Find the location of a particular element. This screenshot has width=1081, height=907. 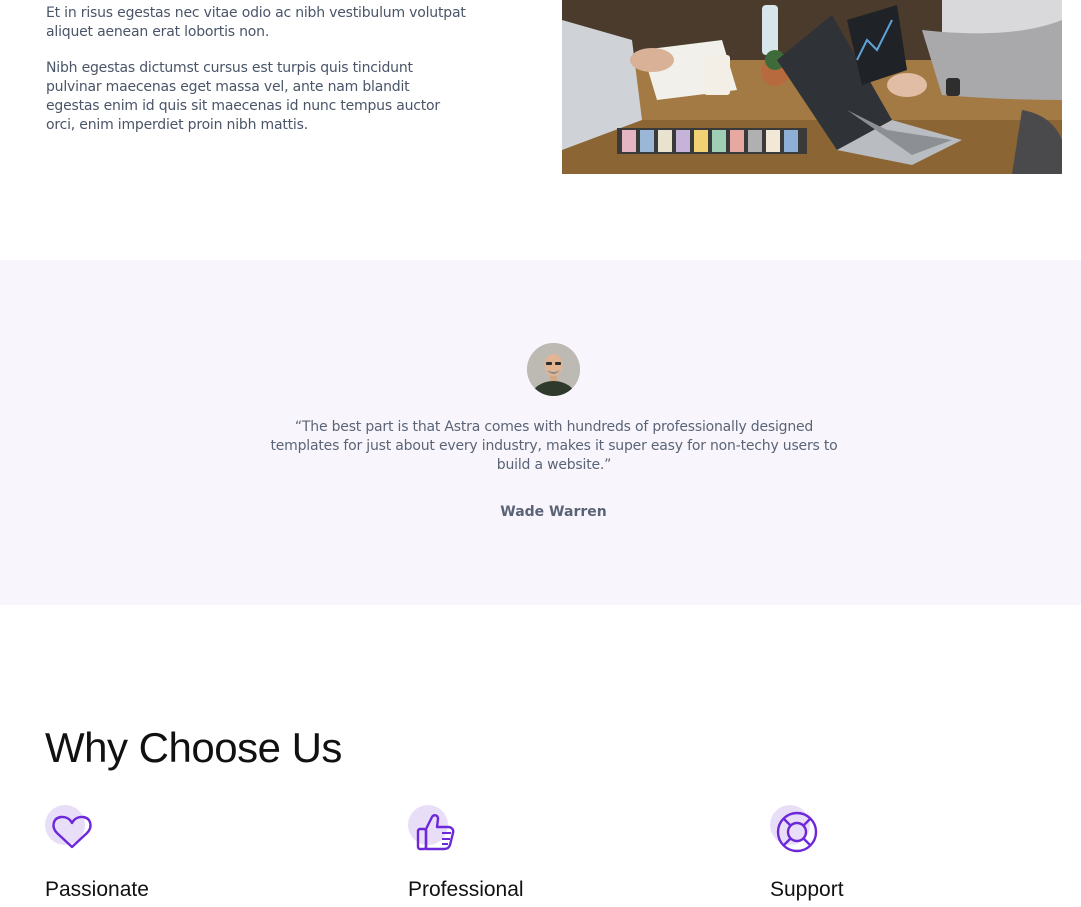

feature-passionate: Passionate is located at coordinates (195, 853).